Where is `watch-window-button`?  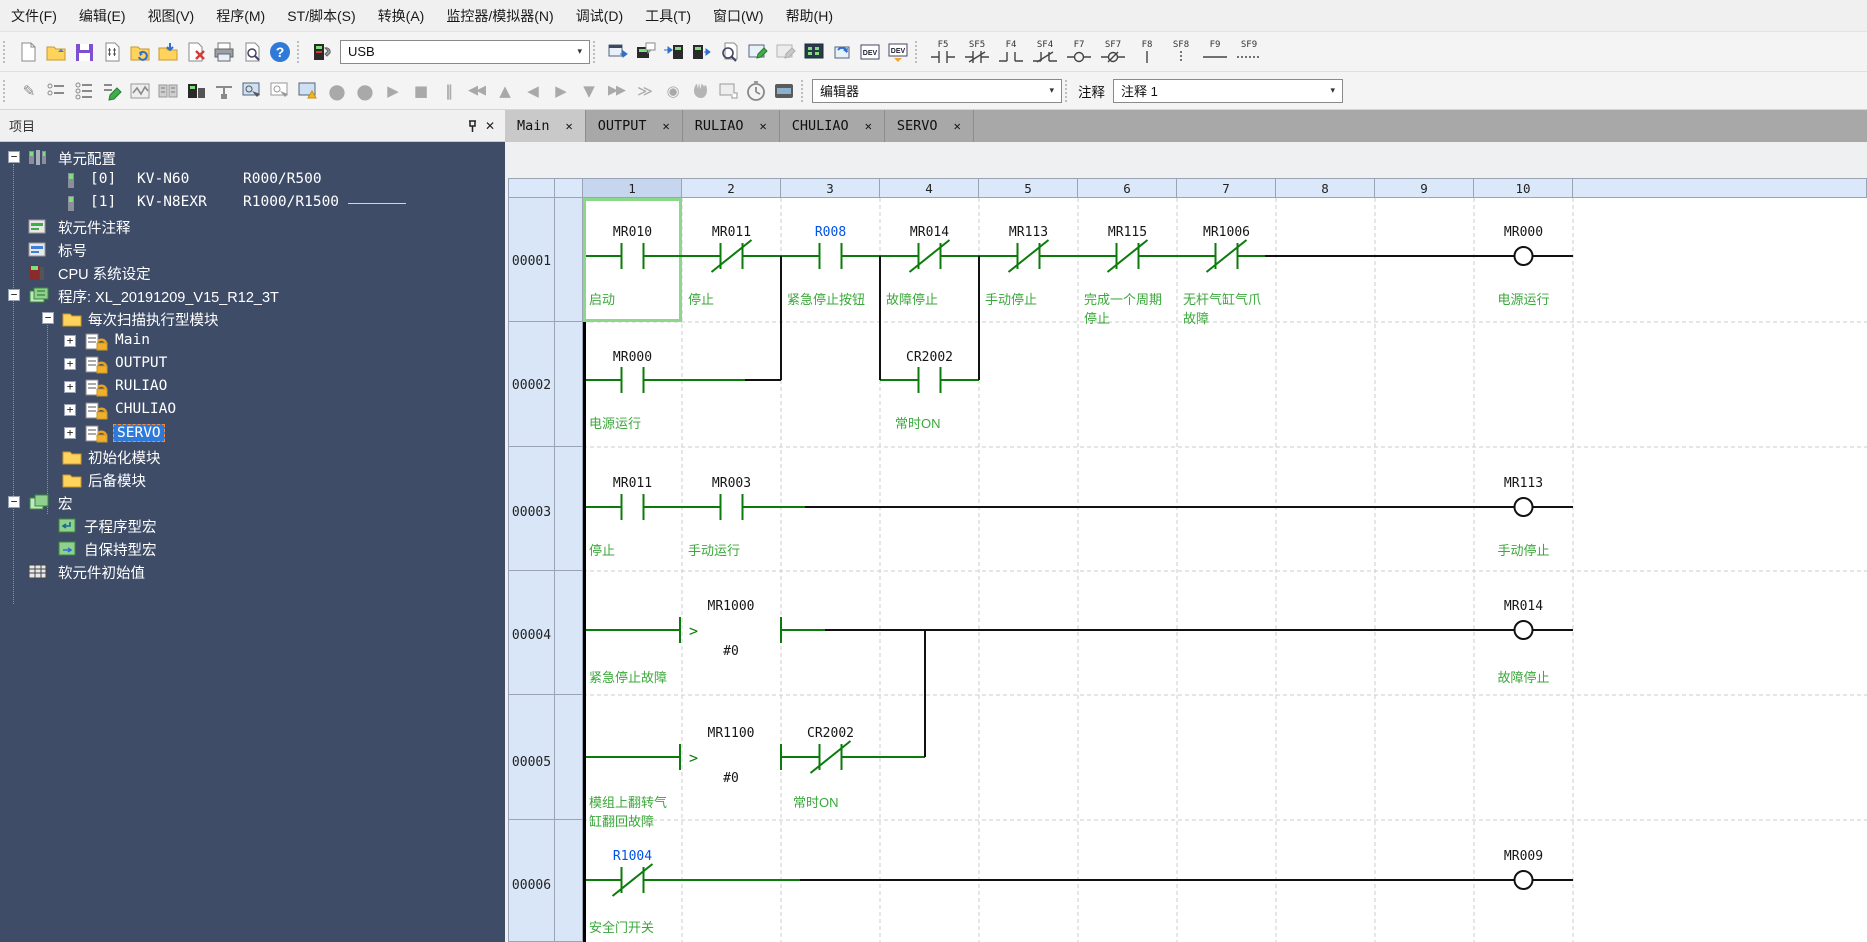
watch-window-button is located at coordinates (252, 91).